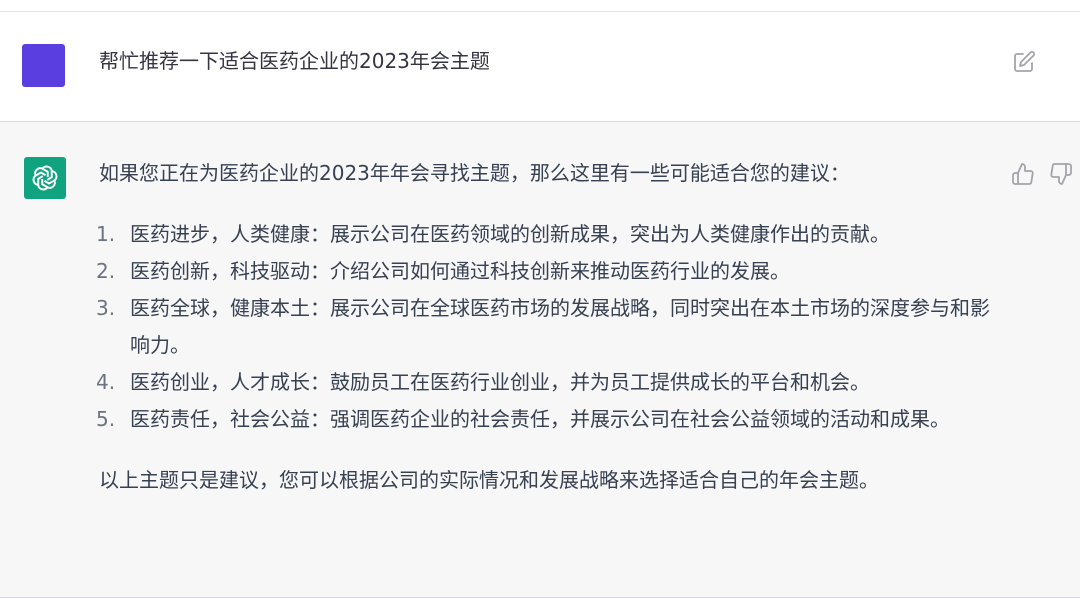 The width and height of the screenshot is (1080, 598). Describe the element at coordinates (510, 234) in the screenshot. I see `list-item-text: 医药进步，人类健康：展示公司在医药领域的创新成果，突出为人类健康作出的贡献。` at that location.